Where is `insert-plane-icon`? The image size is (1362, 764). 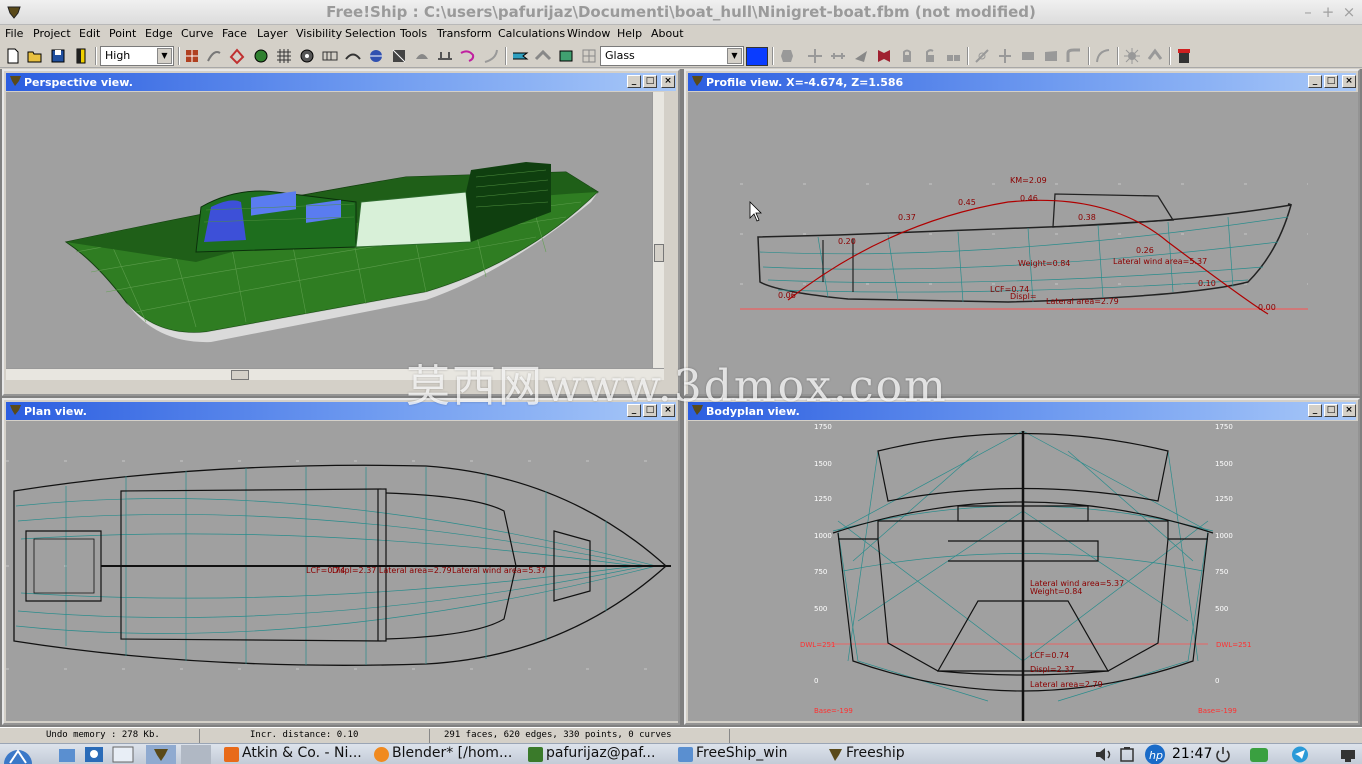 insert-plane-icon is located at coordinates (838, 56).